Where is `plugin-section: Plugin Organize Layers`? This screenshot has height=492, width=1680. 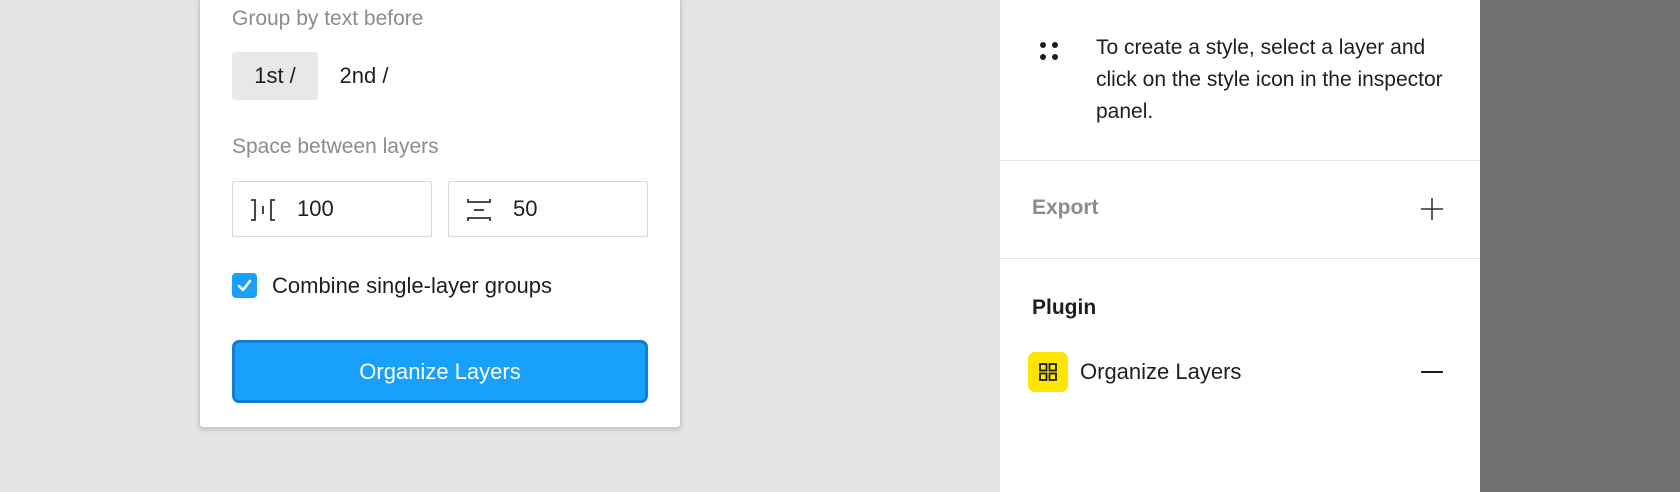
plugin-section: Plugin Organize Layers is located at coordinates (1240, 376).